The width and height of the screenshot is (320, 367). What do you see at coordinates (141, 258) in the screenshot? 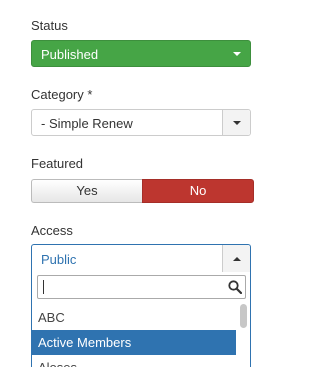
I see `access-select: Public` at bounding box center [141, 258].